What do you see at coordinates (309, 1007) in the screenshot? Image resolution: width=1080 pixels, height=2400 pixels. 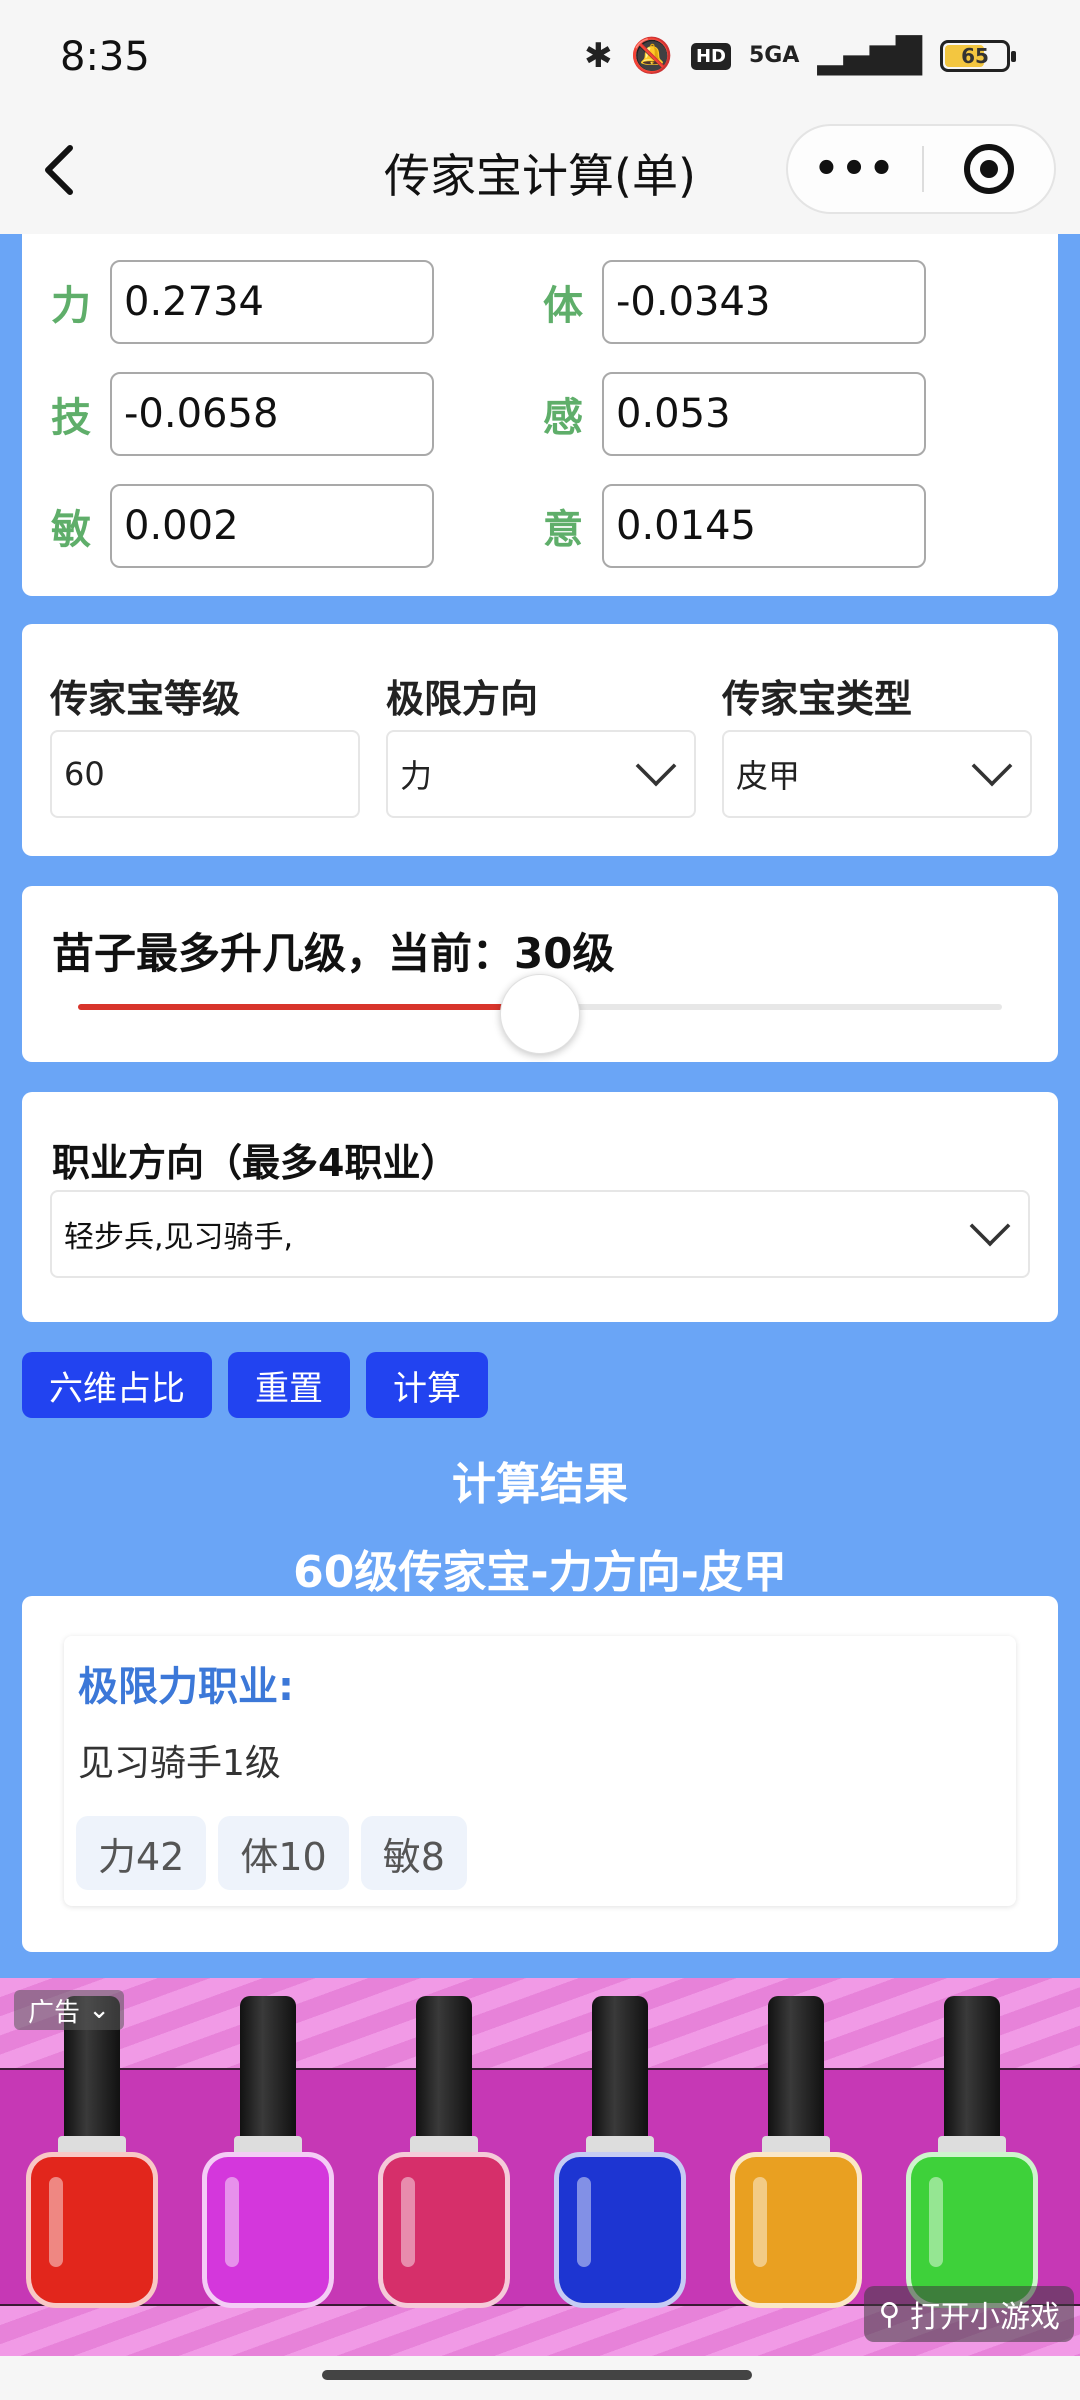 I see `level-slider-fill` at bounding box center [309, 1007].